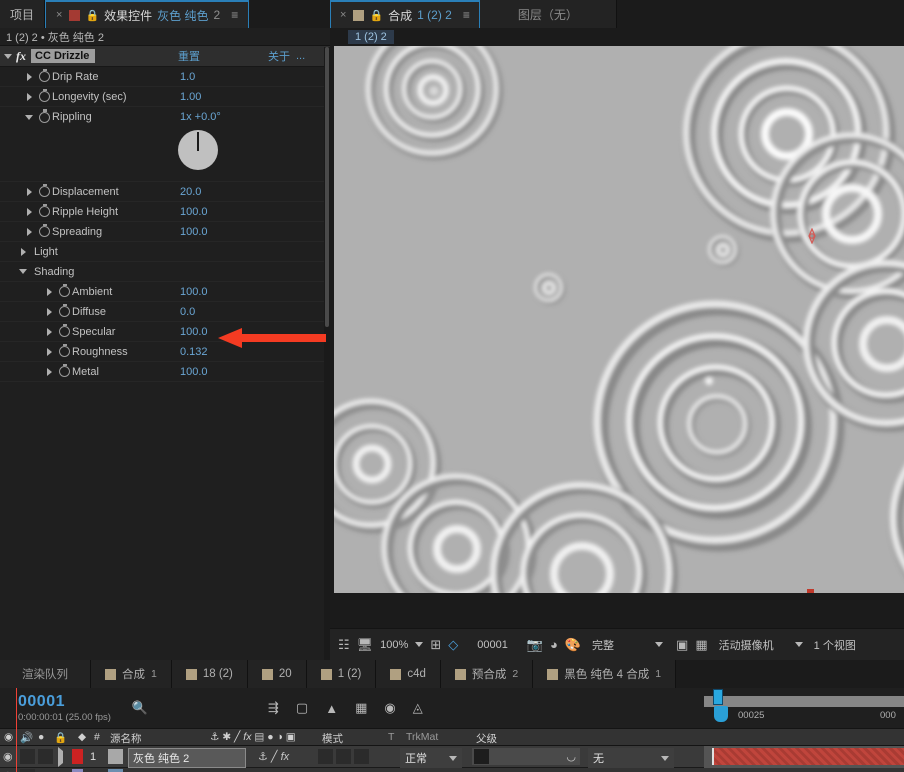 Image resolution: width=904 pixels, height=772 pixels. Describe the element at coordinates (812, 236) in the screenshot. I see `anchor-point-icon` at that location.